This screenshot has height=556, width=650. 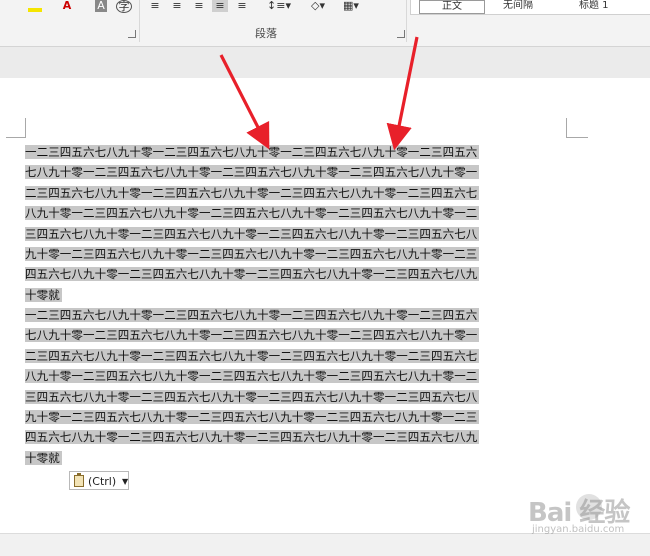 What do you see at coordinates (244, 102) in the screenshot?
I see `annotation-arrow-left` at bounding box center [244, 102].